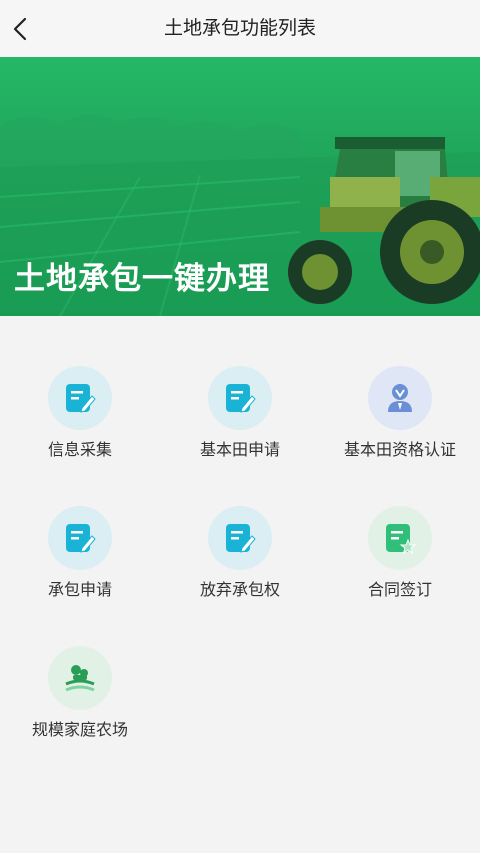  I want to click on contract-star-icon, so click(401, 539).